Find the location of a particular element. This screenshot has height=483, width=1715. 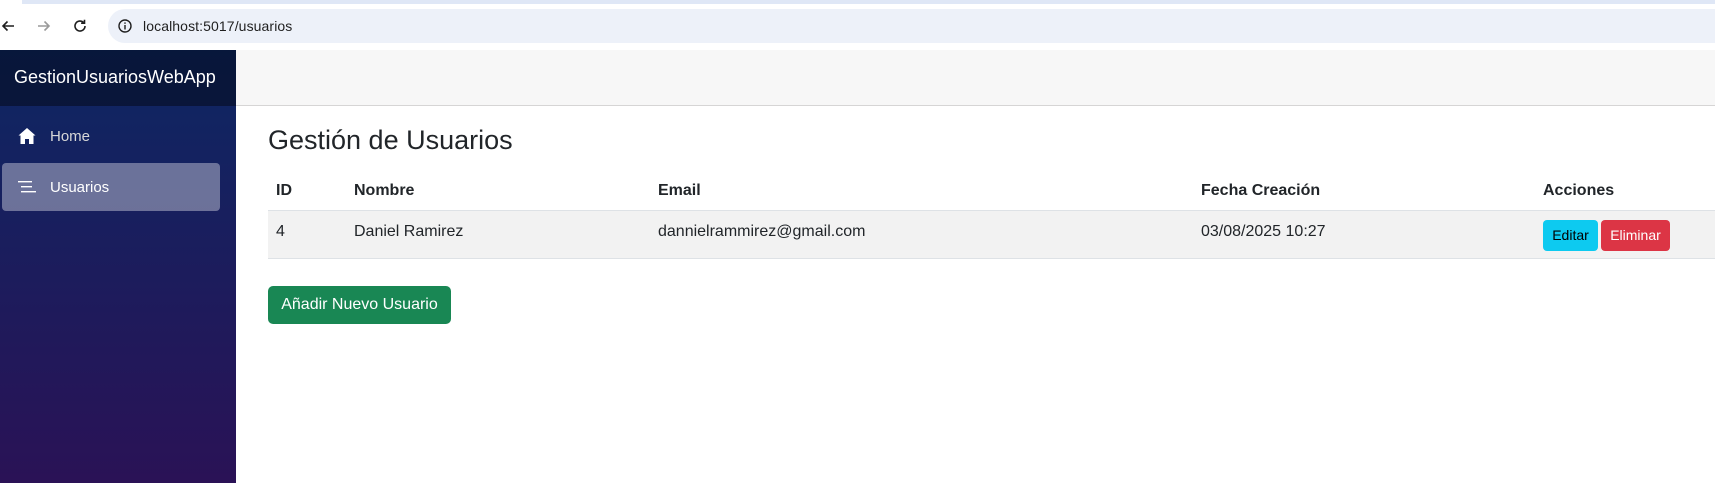

column-header-email: Email is located at coordinates (679, 190).